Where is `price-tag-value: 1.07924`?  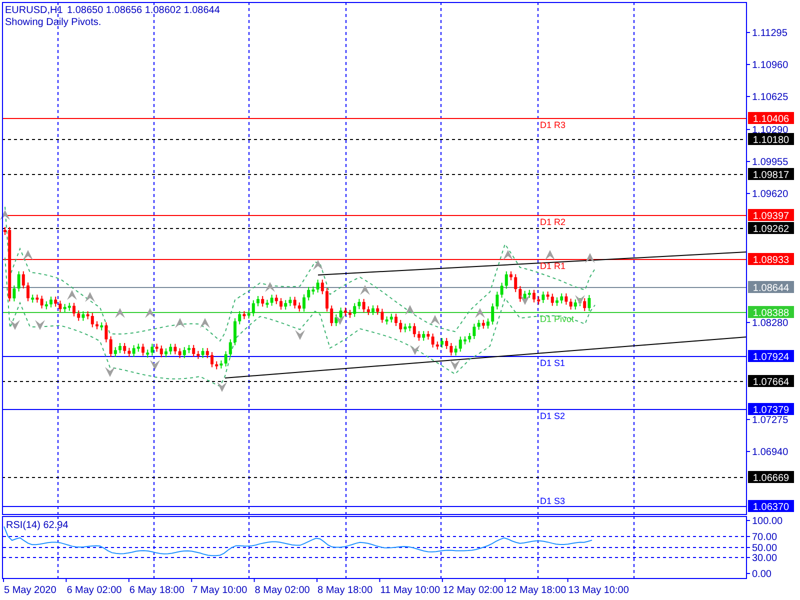
price-tag-value: 1.07924 is located at coordinates (771, 357).